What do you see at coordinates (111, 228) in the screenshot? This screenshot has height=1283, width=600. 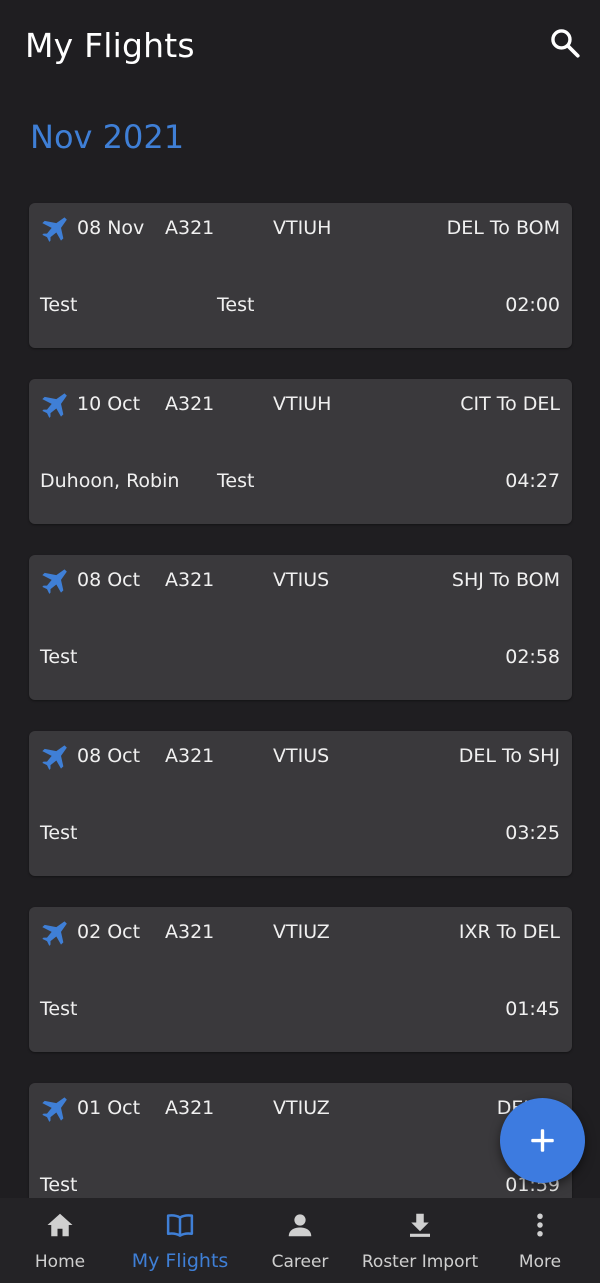 I see `flight-date: 08 Nov` at bounding box center [111, 228].